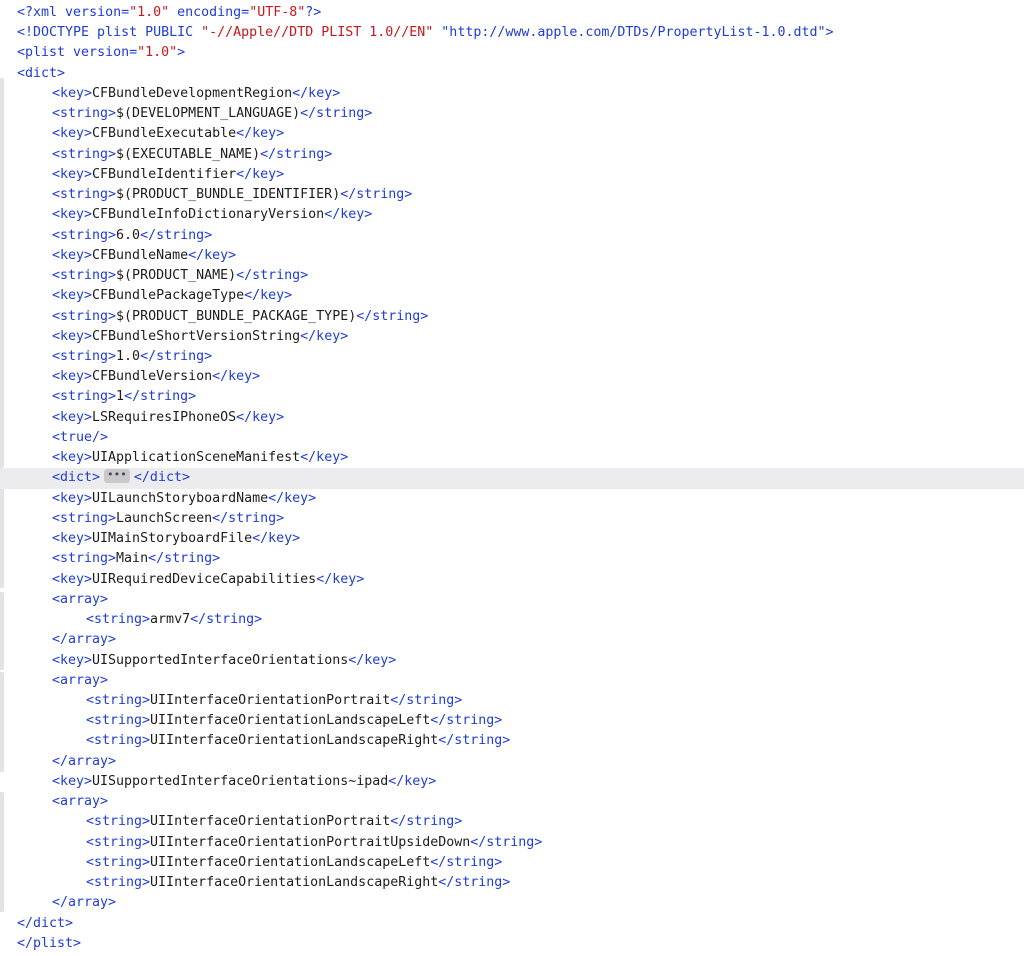  I want to click on code-line: <string>1.0</string>, so click(512, 357).